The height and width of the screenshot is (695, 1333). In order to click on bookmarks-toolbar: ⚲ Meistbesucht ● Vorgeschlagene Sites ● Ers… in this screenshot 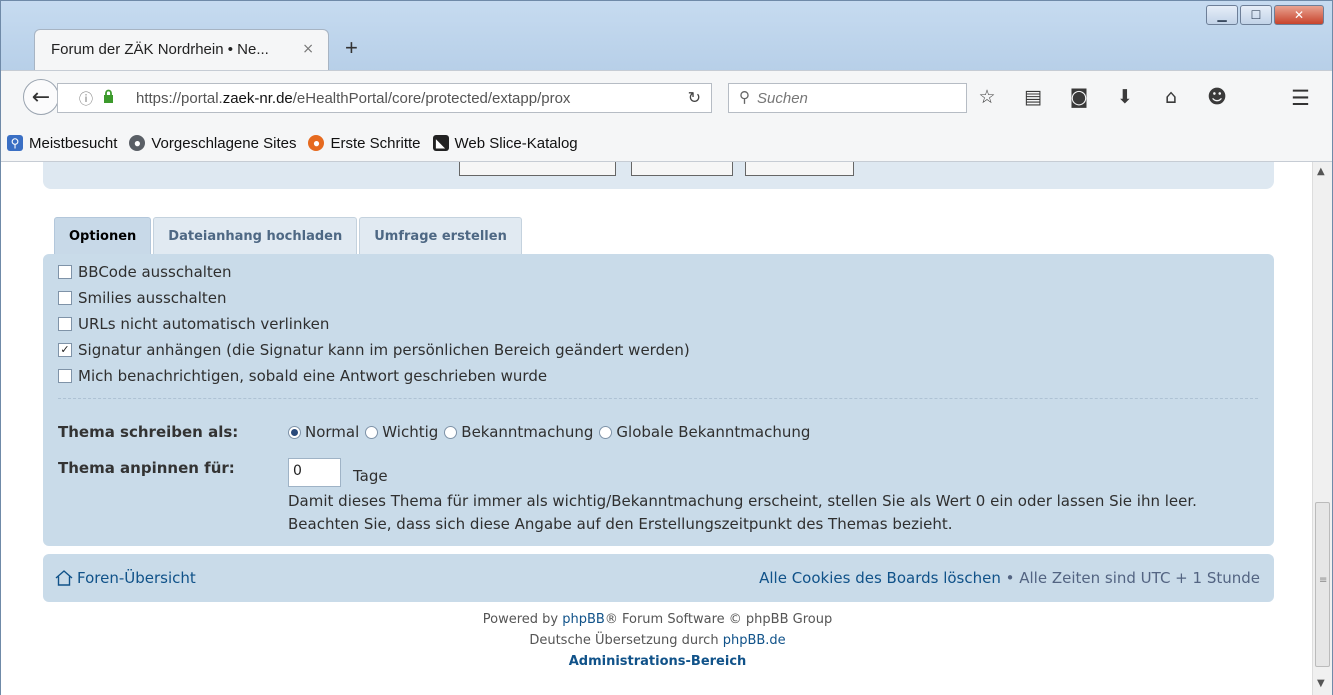, I will do `click(666, 143)`.